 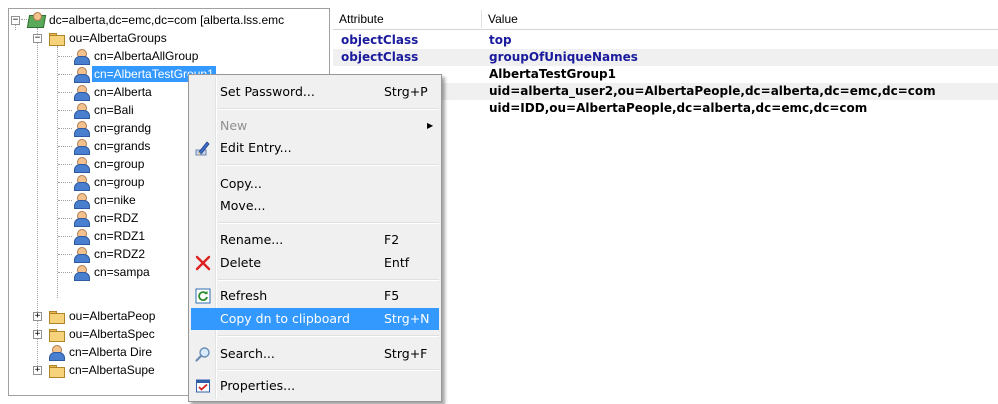 I want to click on menu-shortcut: Strg+P, so click(x=406, y=91).